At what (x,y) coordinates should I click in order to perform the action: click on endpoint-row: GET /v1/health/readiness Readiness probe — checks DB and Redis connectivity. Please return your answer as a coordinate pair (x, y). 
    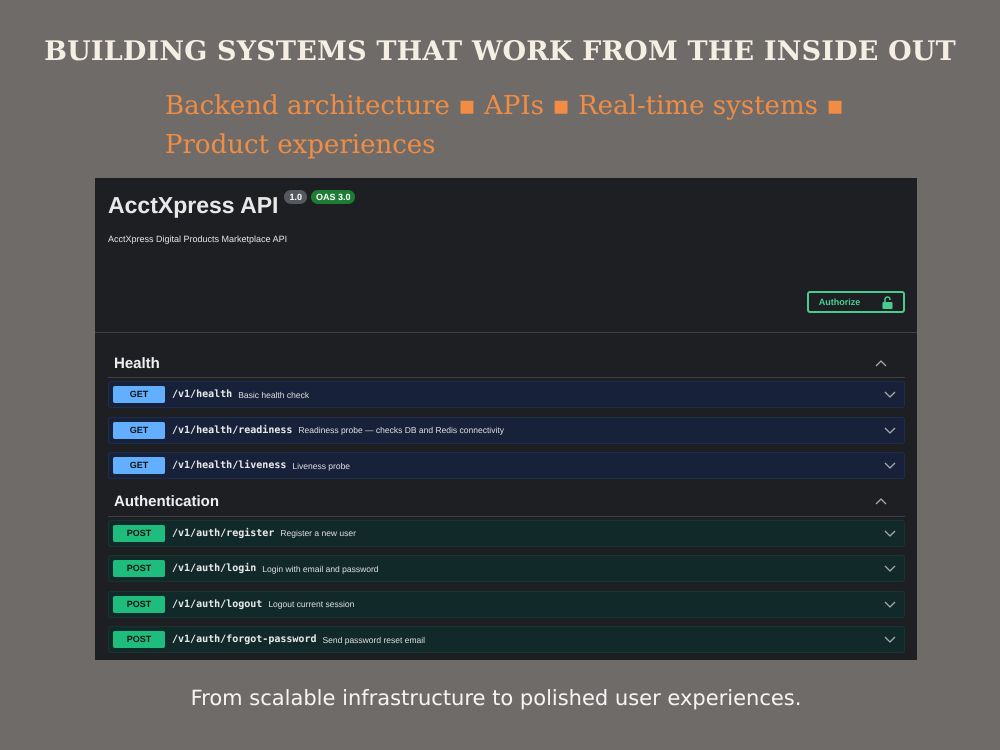
    Looking at the image, I should click on (506, 430).